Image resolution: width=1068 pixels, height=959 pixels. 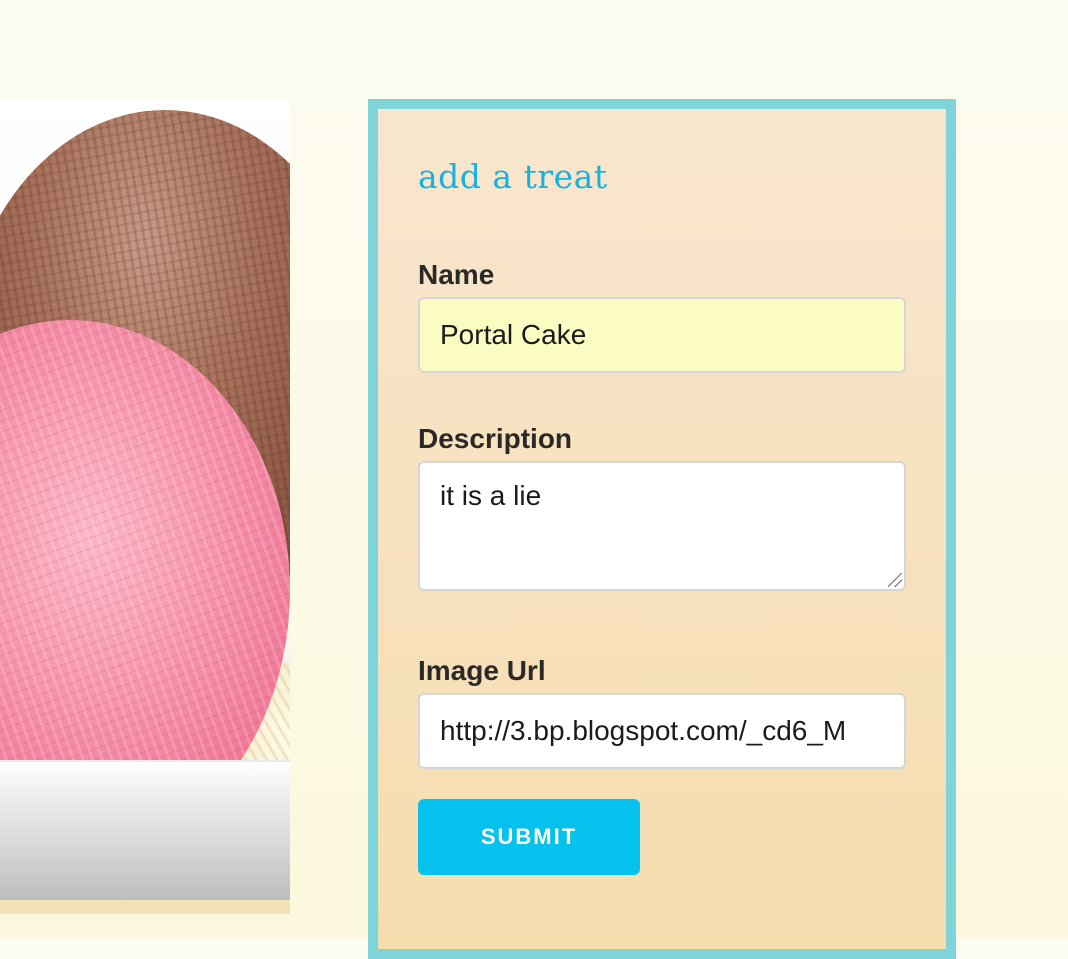 What do you see at coordinates (513, 176) in the screenshot?
I see `form-title: add a treat` at bounding box center [513, 176].